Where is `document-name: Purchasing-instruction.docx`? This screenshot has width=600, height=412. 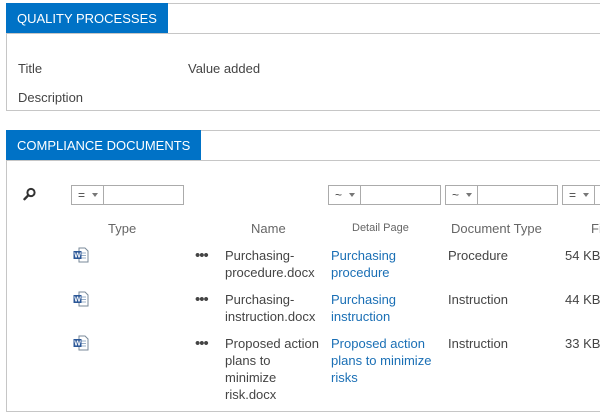
document-name: Purchasing-instruction.docx is located at coordinates (275, 308).